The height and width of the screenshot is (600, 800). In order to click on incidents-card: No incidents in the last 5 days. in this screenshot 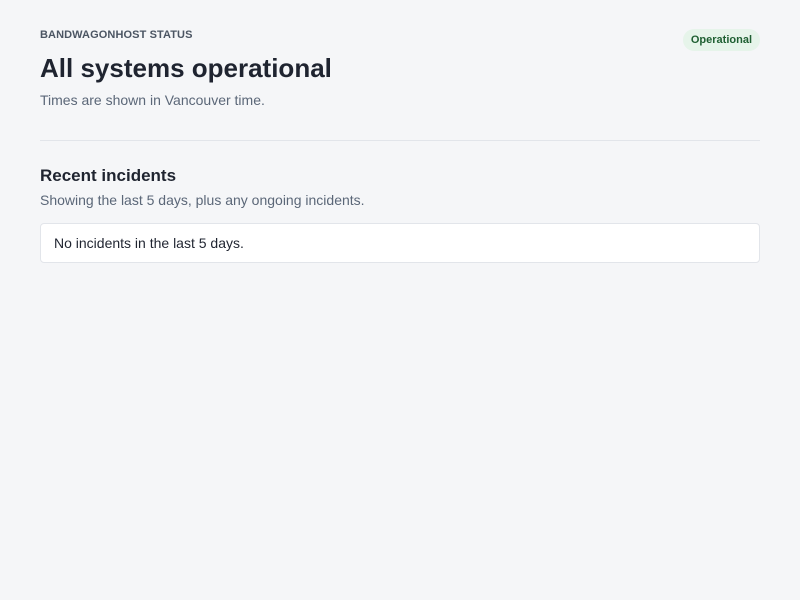, I will do `click(400, 243)`.